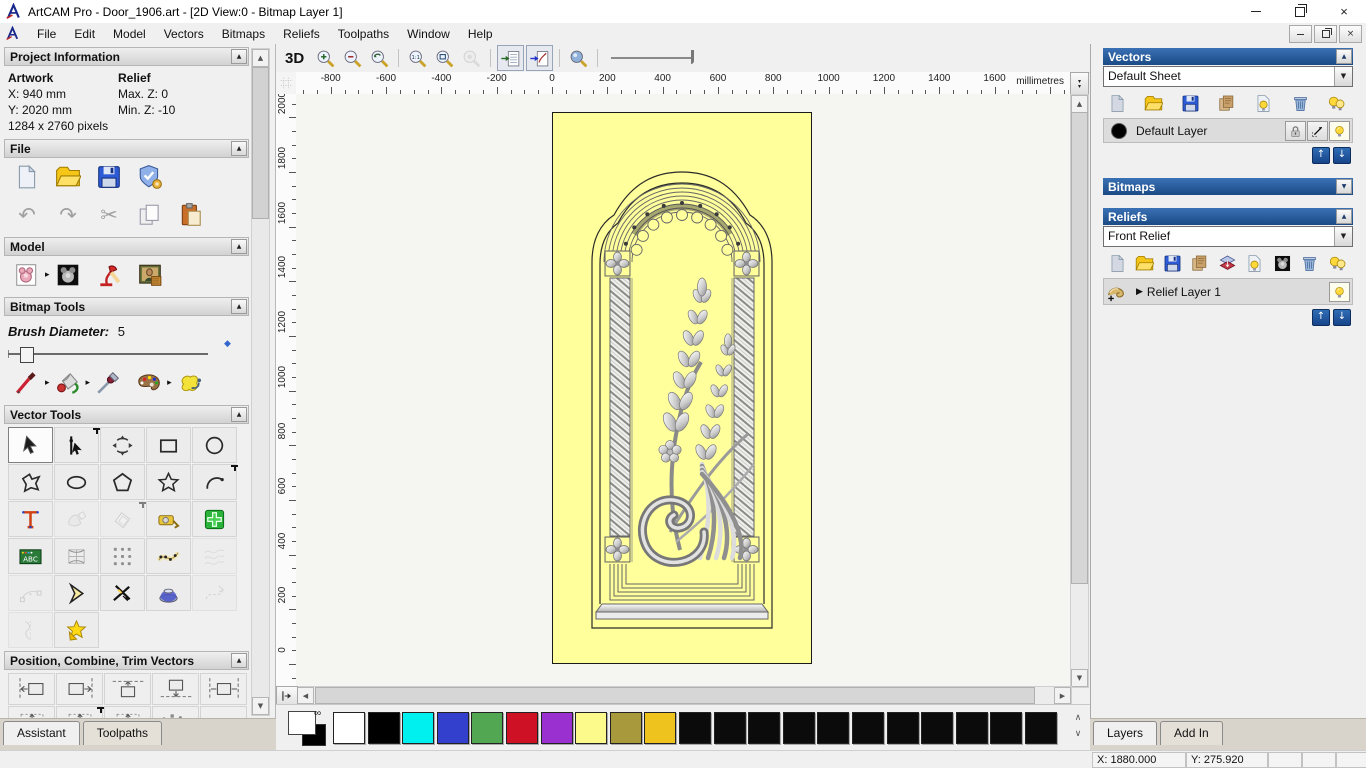  What do you see at coordinates (657, 58) in the screenshot?
I see `zoom-slider` at bounding box center [657, 58].